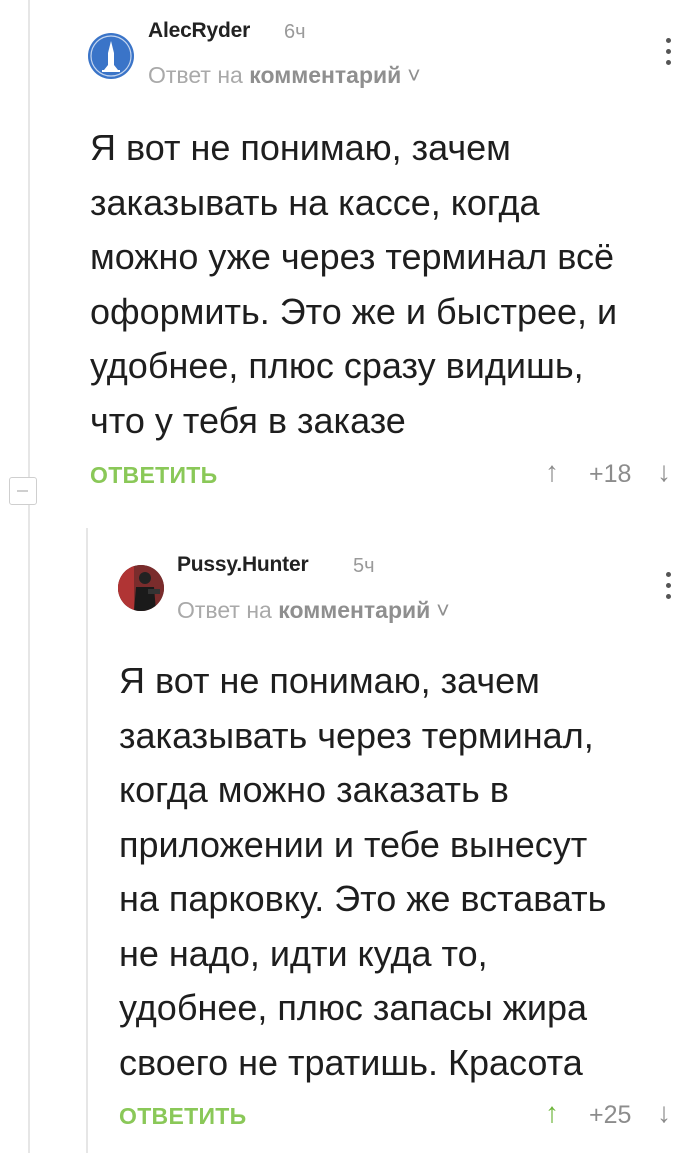 The image size is (700, 1153). Describe the element at coordinates (243, 565) in the screenshot. I see `username: Pussy.Hunter` at that location.